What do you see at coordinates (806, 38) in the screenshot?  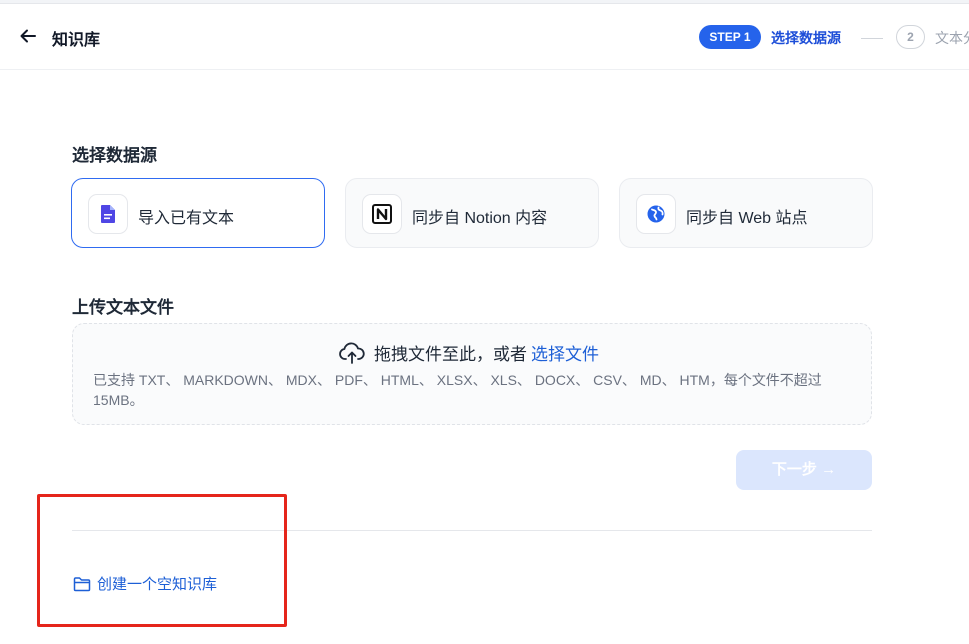 I see `step-1-label: 选择数据源` at bounding box center [806, 38].